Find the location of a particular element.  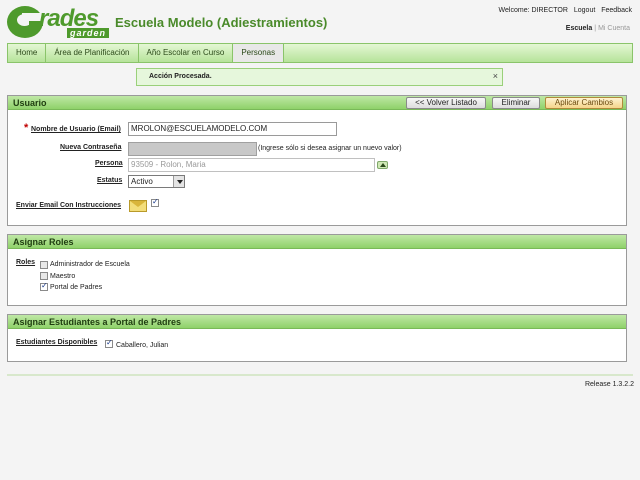

chevron-down-icon is located at coordinates (178, 181).